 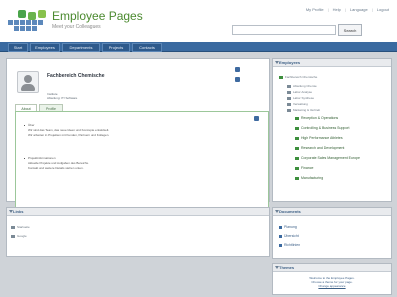 I want to click on documents-title-bar: Documents, so click(x=332, y=212).